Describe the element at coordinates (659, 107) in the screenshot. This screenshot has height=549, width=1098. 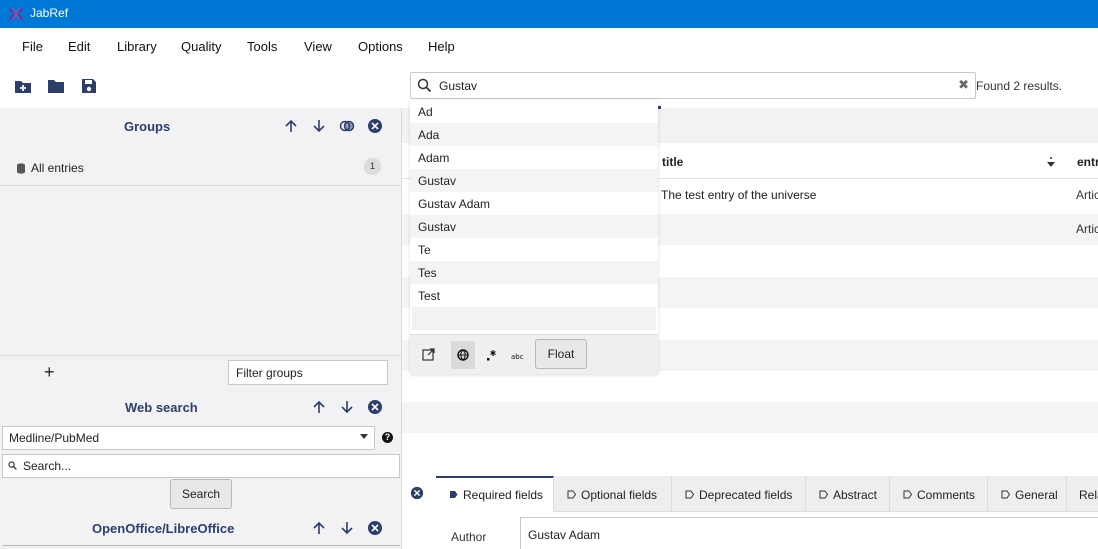
I see `tab-marker` at that location.